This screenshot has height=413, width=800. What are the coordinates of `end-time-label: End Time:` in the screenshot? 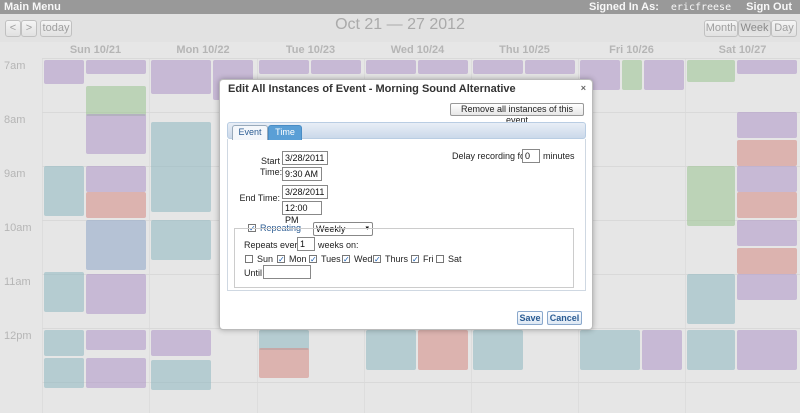 It's located at (259, 198).